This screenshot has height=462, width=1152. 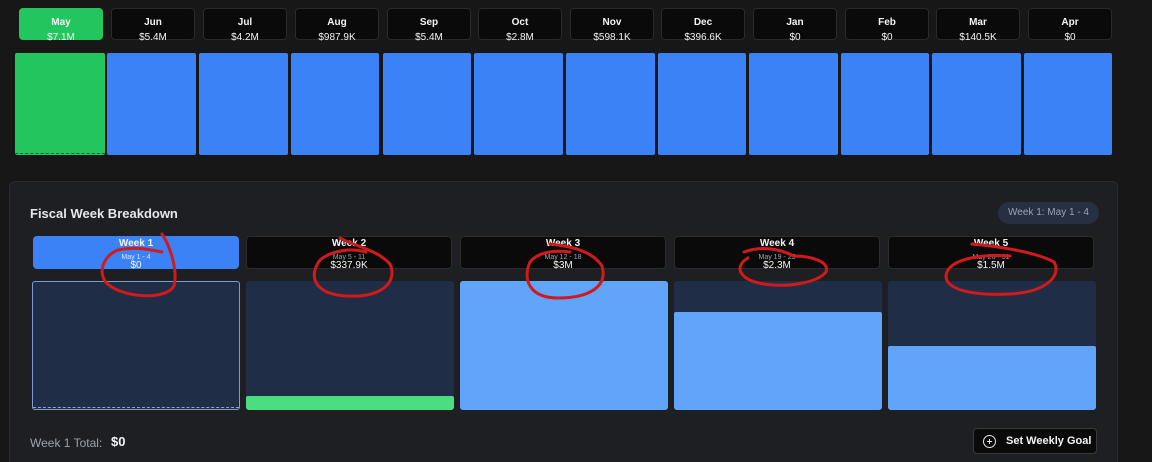 I want to click on month-bar-mar, so click(x=976, y=104).